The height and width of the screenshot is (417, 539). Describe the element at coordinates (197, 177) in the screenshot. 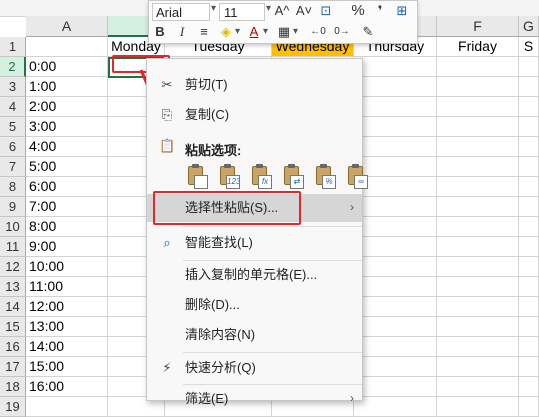

I see `paste-icon` at that location.